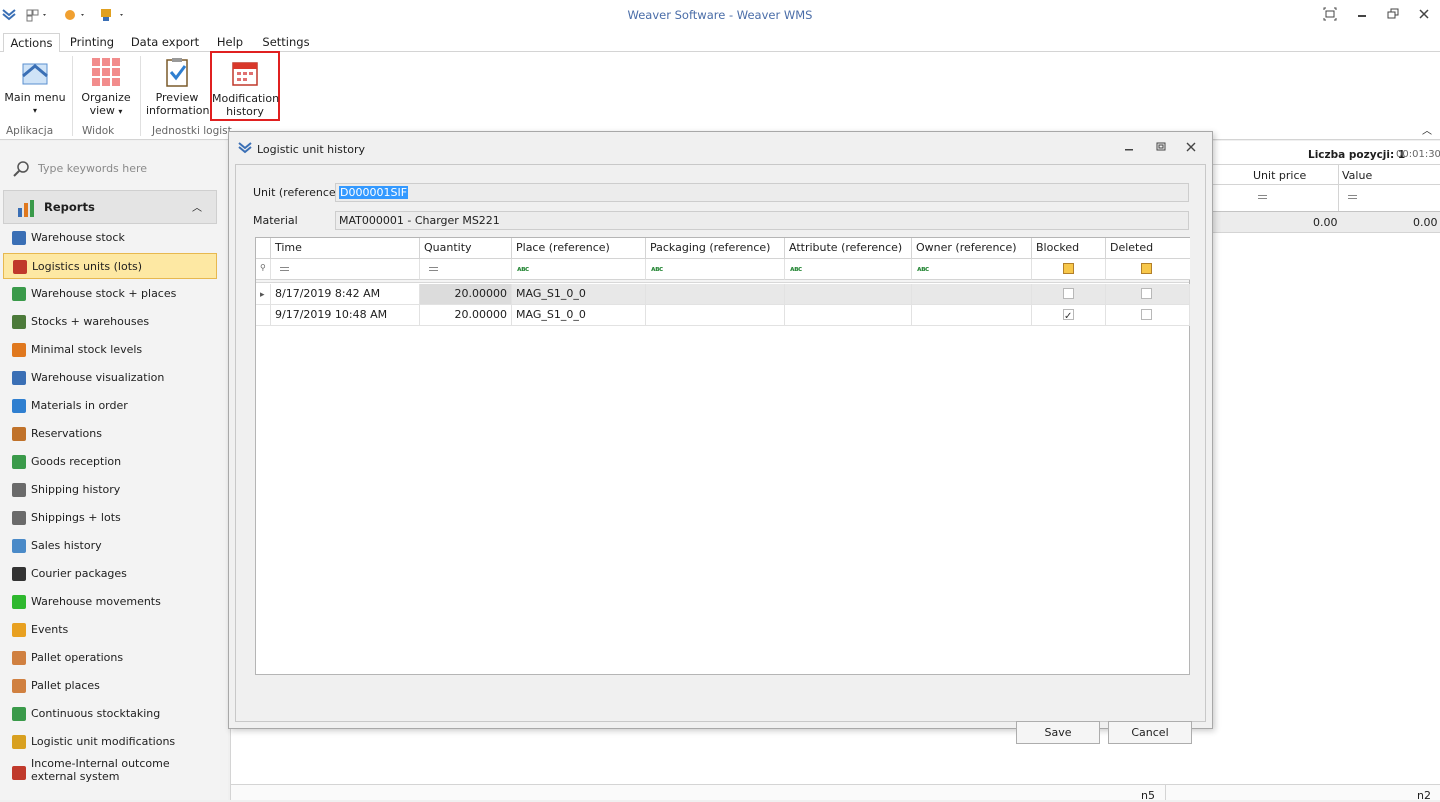 The image size is (1440, 802). Describe the element at coordinates (110, 294) in the screenshot. I see `sidebar-item: Warehouse stock + places` at that location.